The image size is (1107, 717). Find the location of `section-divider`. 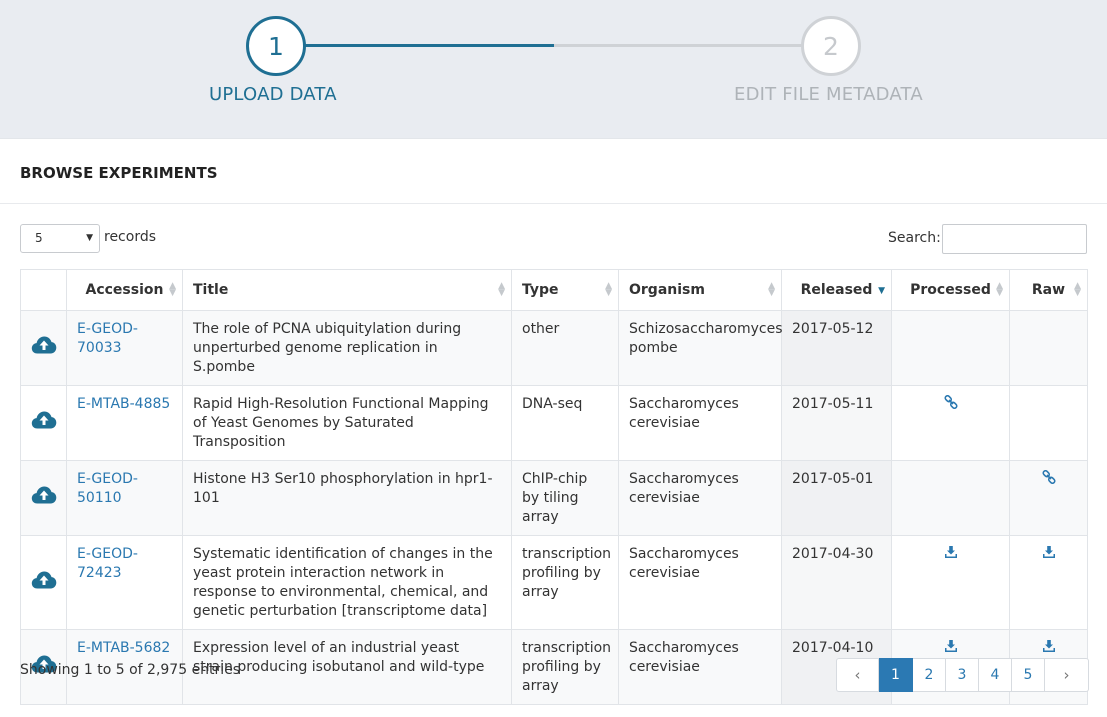

section-divider is located at coordinates (553, 203).